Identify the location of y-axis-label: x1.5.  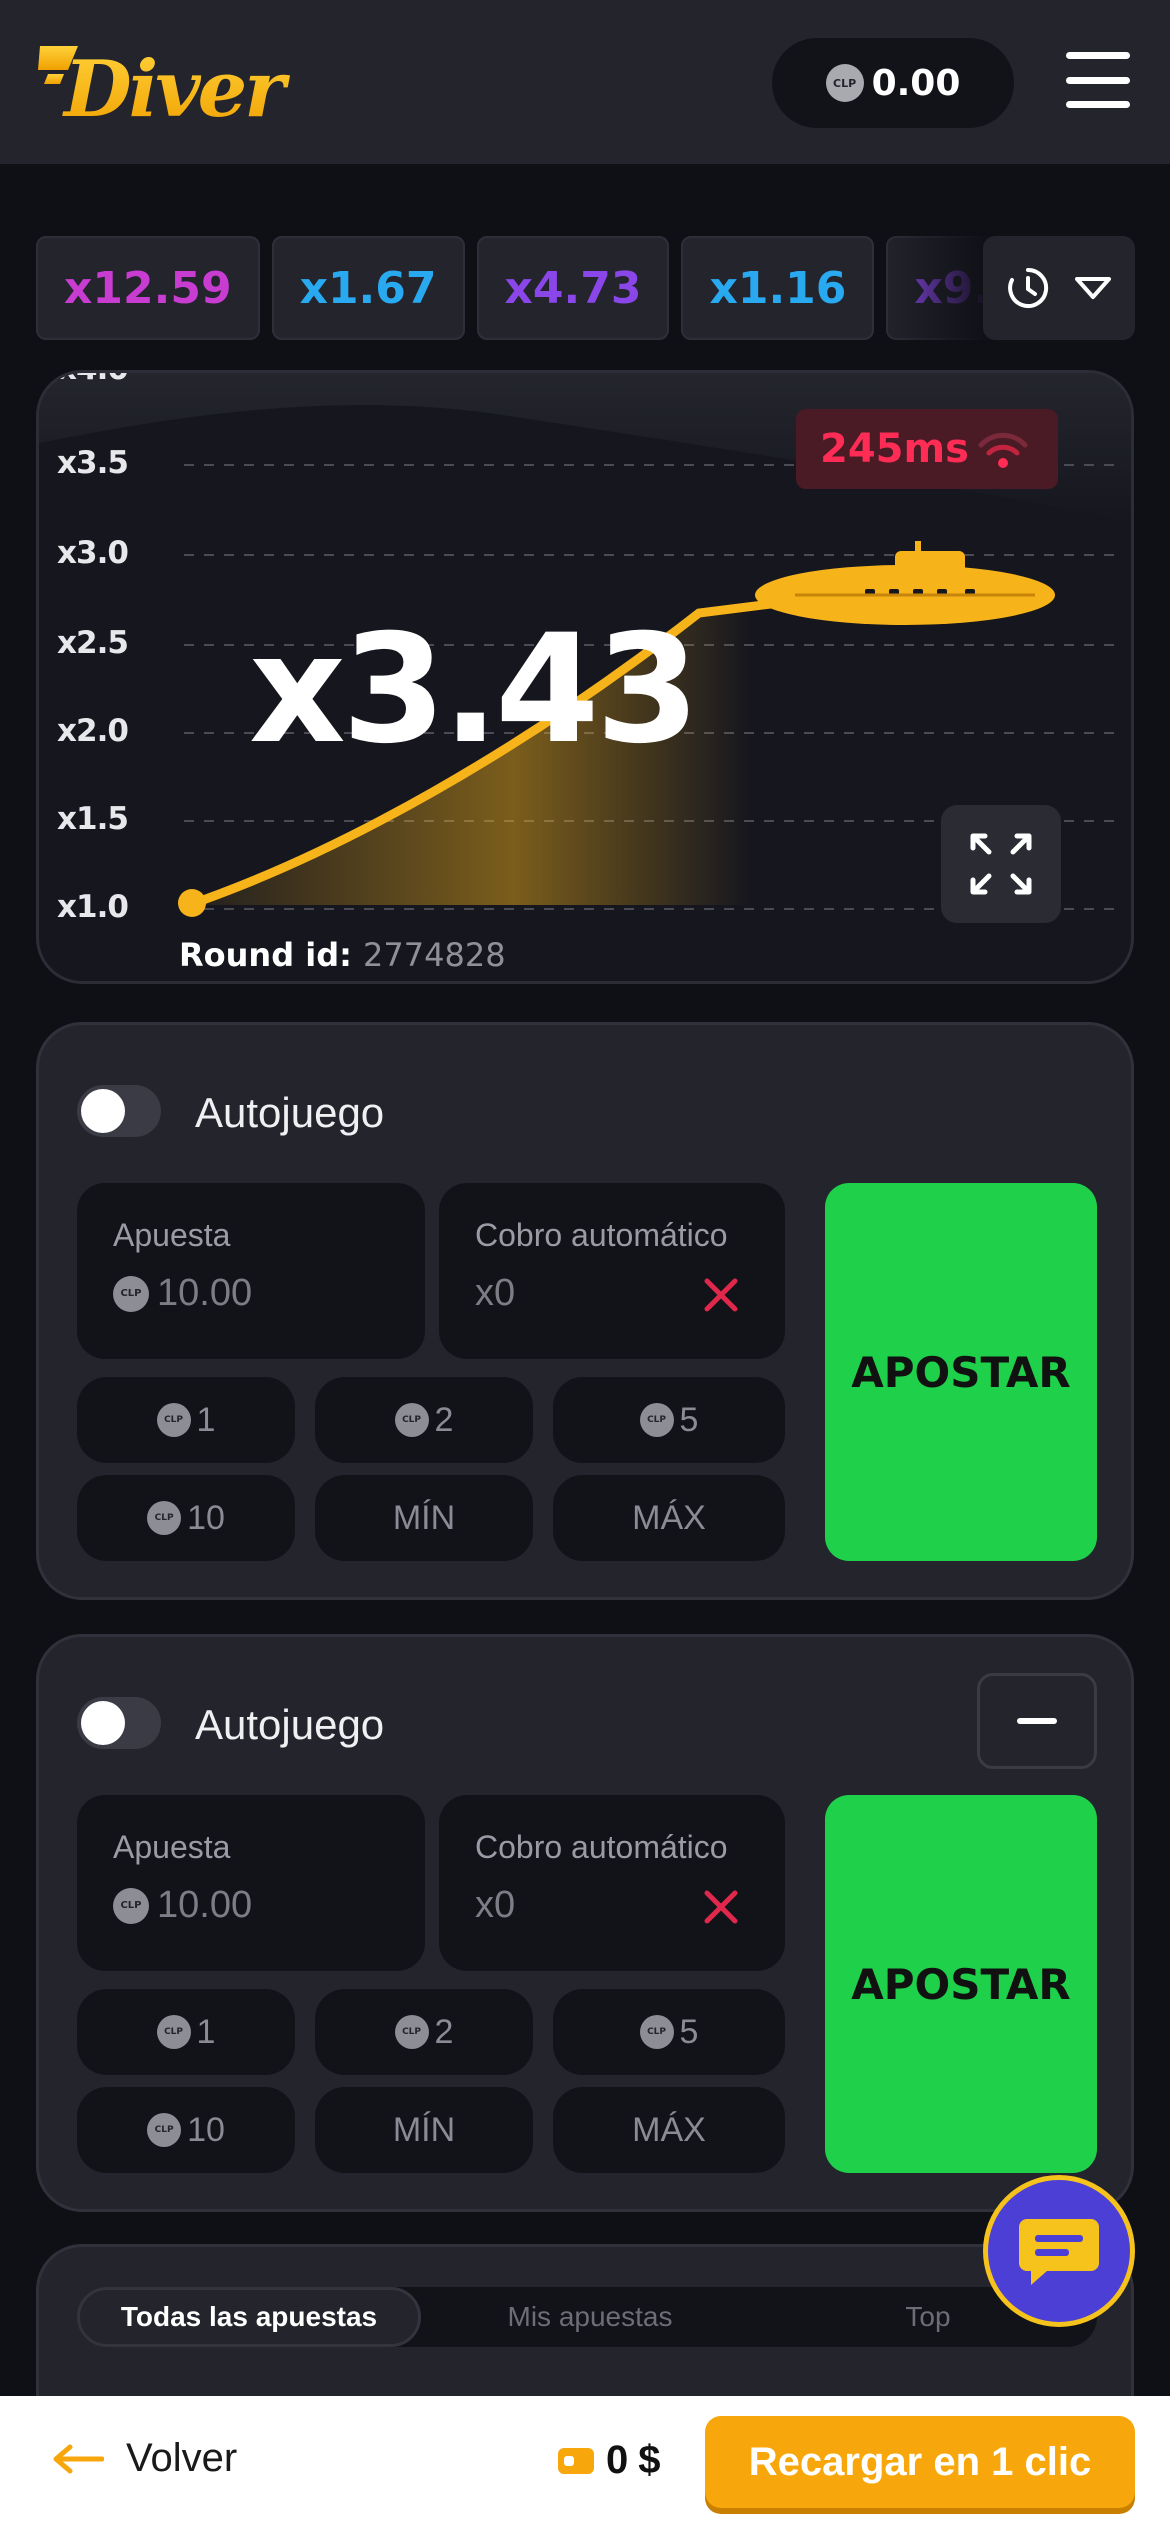
(93, 819).